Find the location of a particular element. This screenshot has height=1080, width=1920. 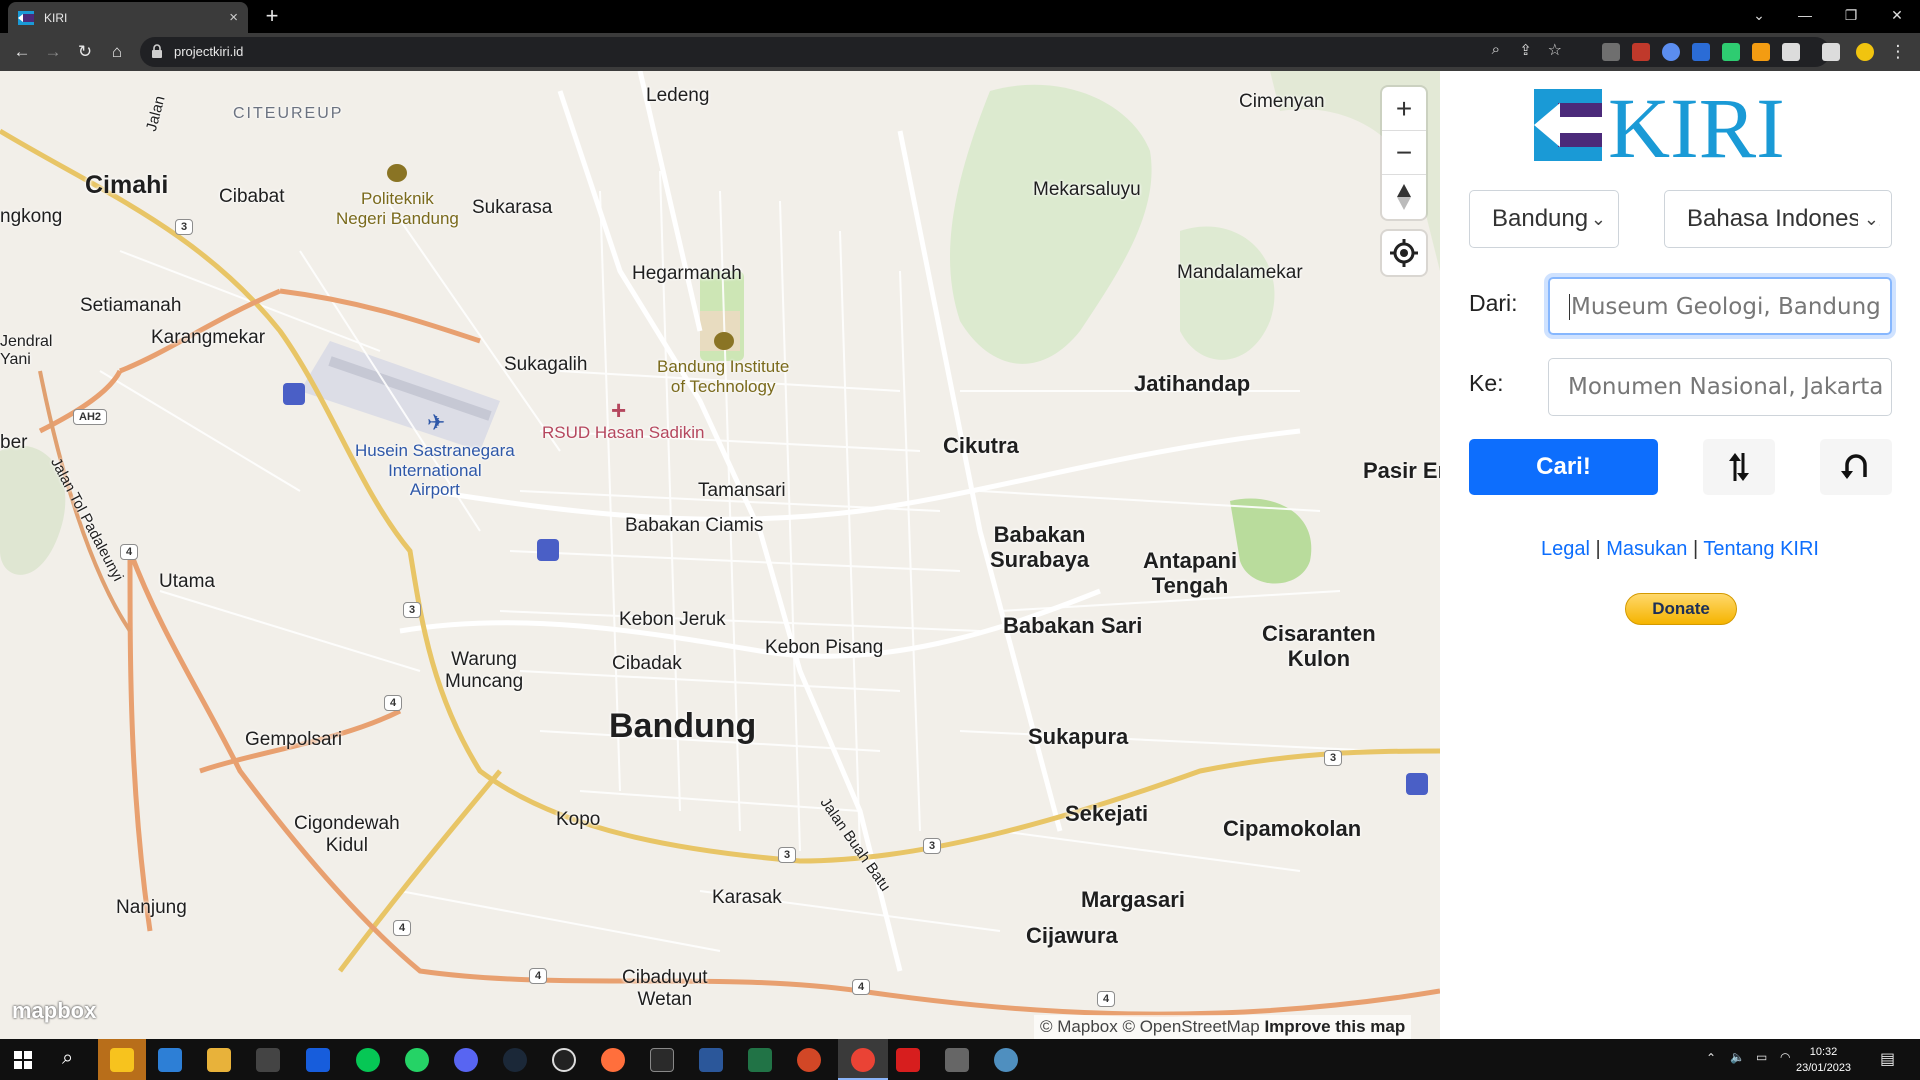

compass-icon is located at coordinates (1404, 197).